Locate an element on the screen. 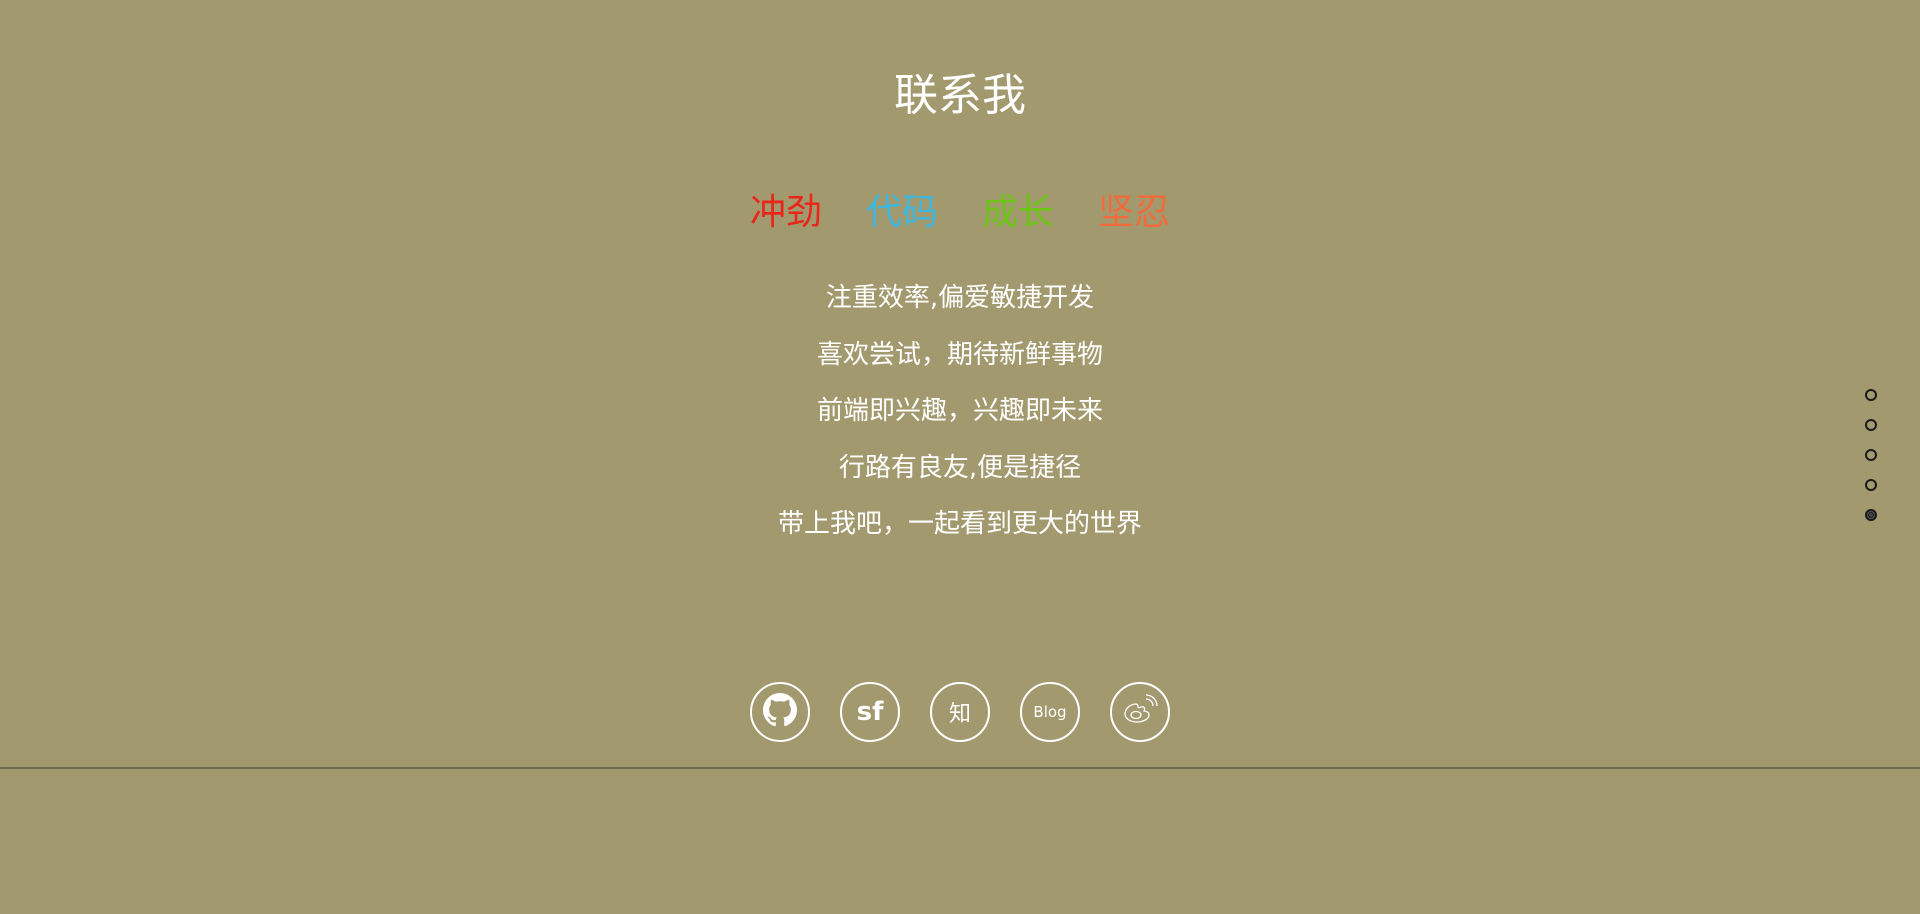 The width and height of the screenshot is (1920, 914). segmentfault-icon: sf is located at coordinates (870, 712).